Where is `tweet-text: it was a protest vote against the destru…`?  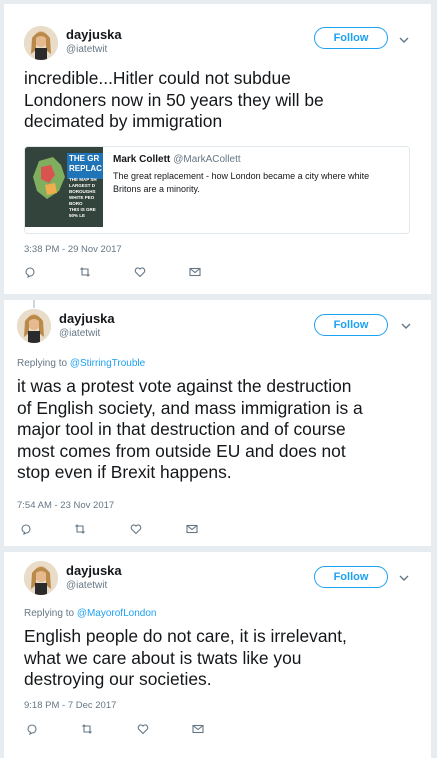 tweet-text: it was a protest vote against the destru… is located at coordinates (190, 430).